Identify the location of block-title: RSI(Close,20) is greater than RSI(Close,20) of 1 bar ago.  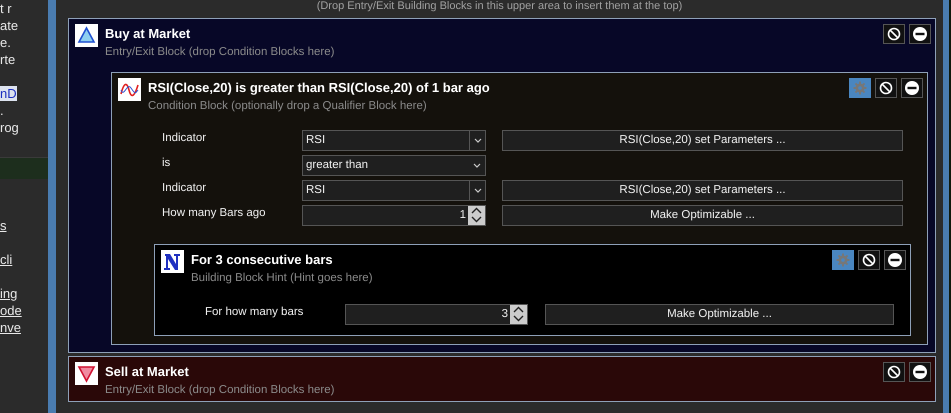
(319, 88).